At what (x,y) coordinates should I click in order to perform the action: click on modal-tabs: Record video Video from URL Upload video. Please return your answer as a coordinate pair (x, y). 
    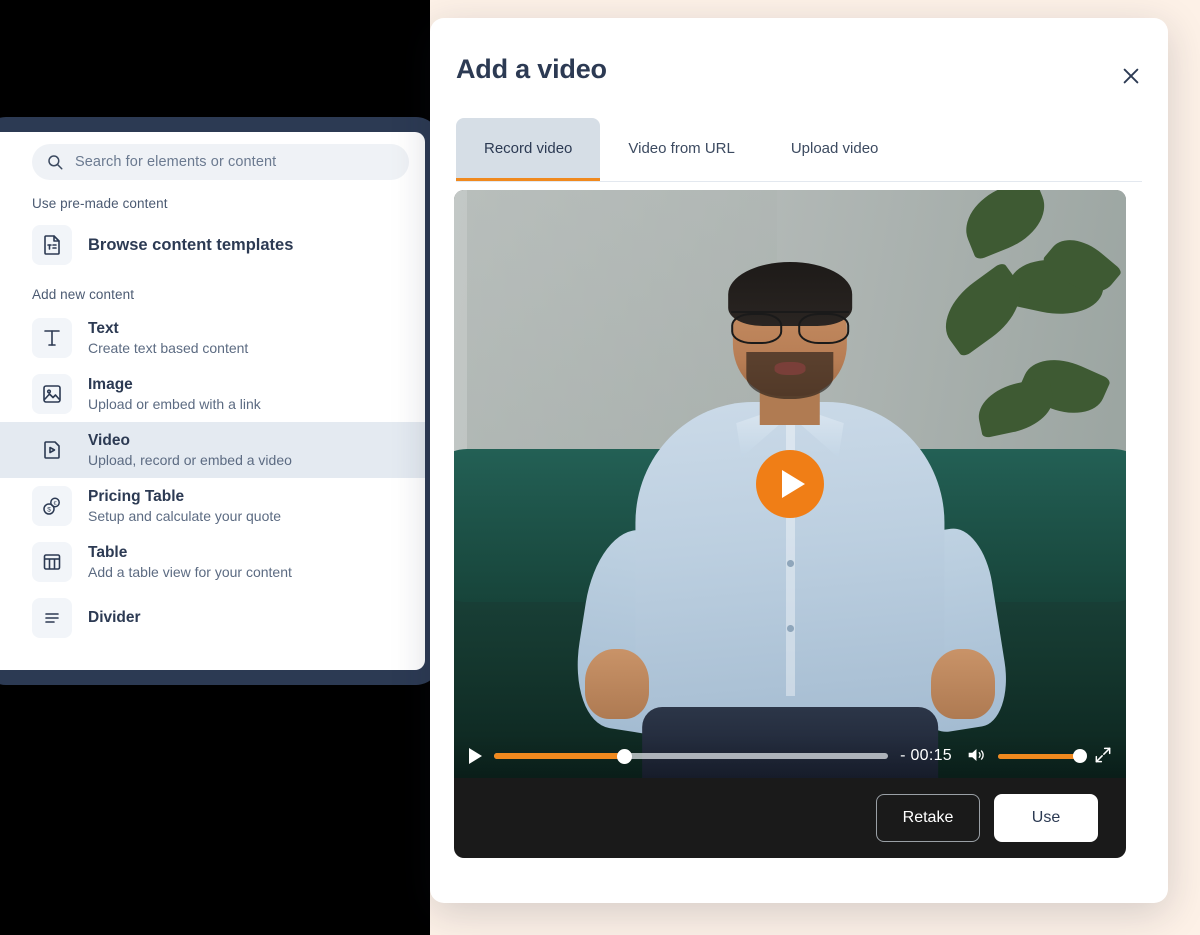
    Looking at the image, I should click on (799, 150).